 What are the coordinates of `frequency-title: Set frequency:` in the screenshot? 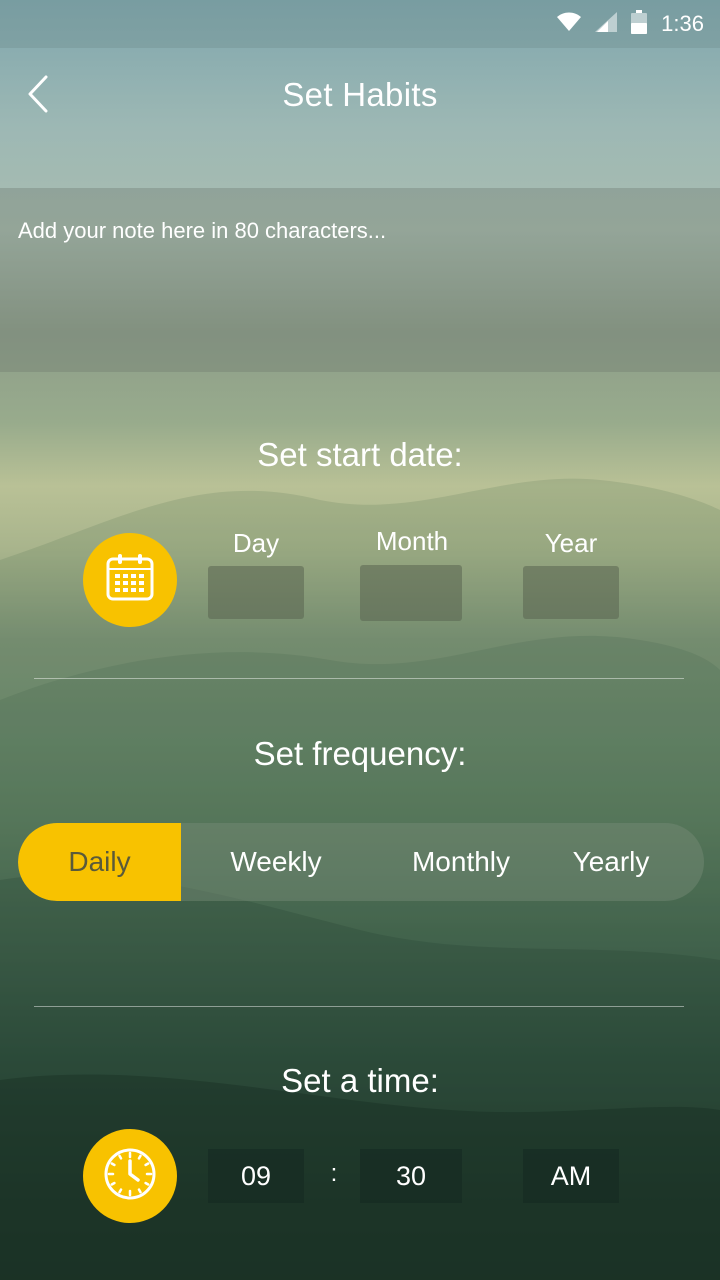 It's located at (360, 753).